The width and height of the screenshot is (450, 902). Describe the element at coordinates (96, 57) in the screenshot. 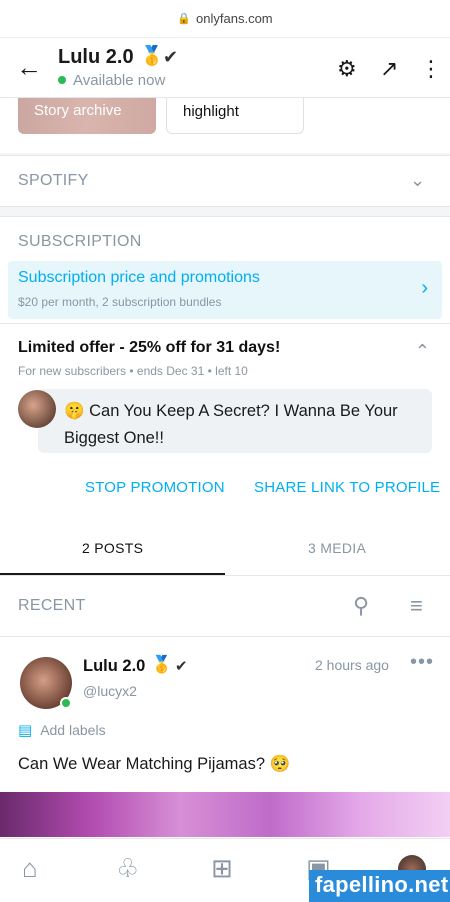

I see `profile-name: Lulu 2.0` at that location.